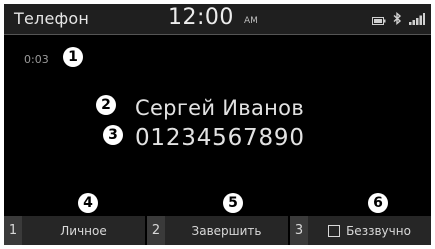 This screenshot has height=249, width=435. I want to click on mute-checkbox, so click(334, 230).